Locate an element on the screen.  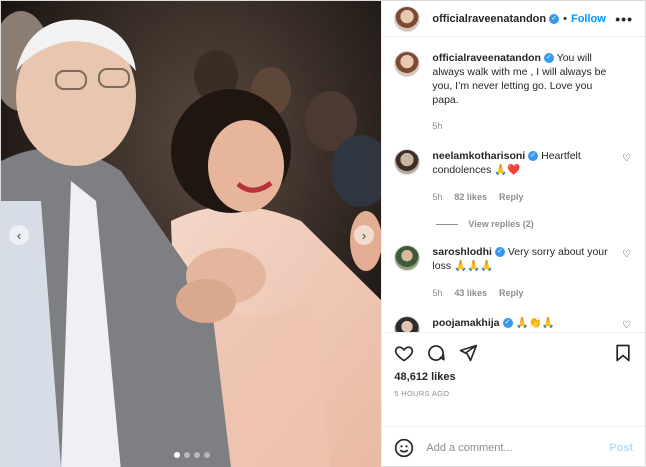
view-replies-label: View replies (2) is located at coordinates (501, 224).